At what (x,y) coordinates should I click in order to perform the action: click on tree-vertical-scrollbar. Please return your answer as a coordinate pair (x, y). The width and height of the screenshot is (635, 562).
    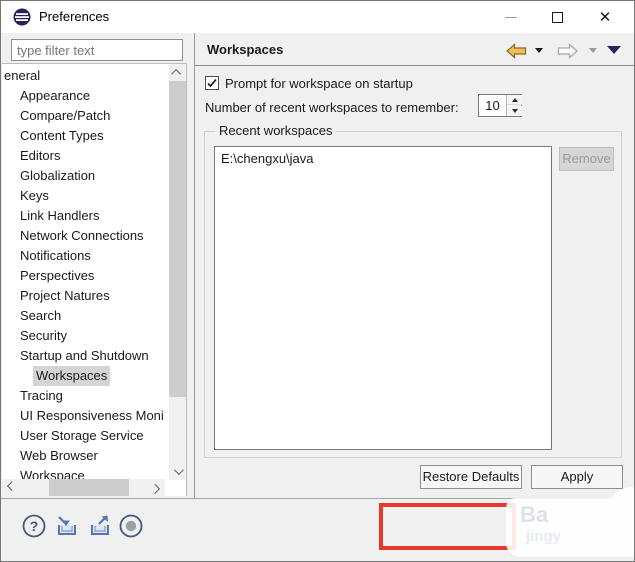
    Looking at the image, I should click on (177, 272).